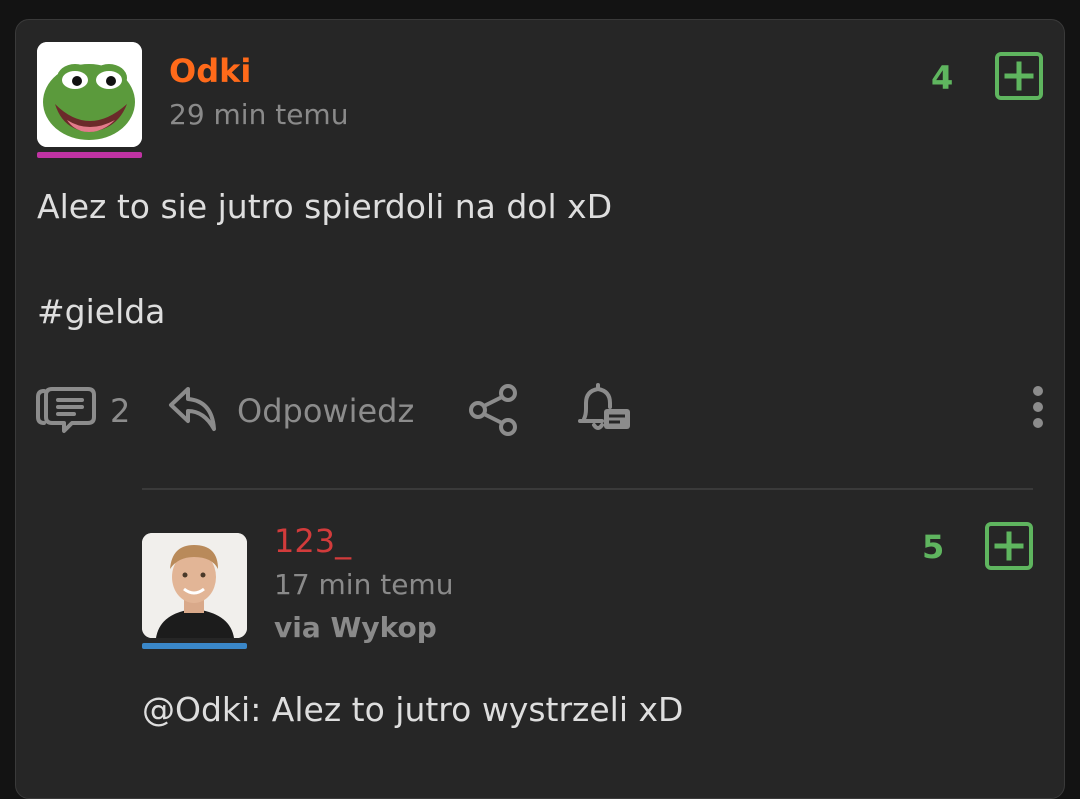  I want to click on comment-text: : Alez to jutro wystrzeli xD, so click(467, 709).